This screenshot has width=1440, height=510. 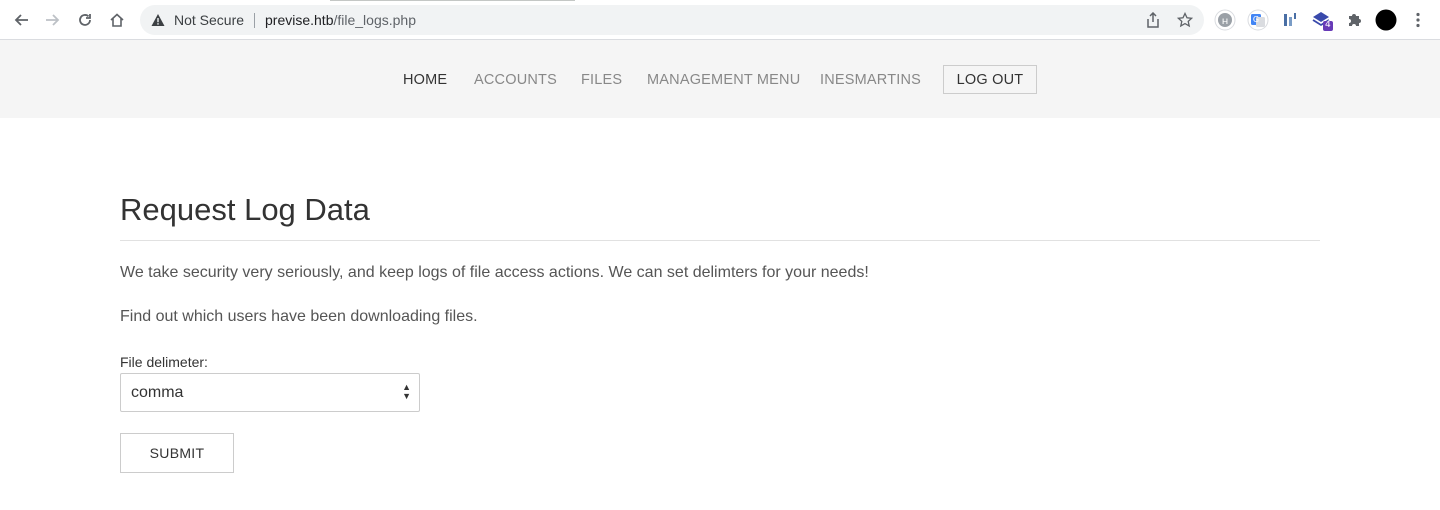 I want to click on url-path: /file_logs.php, so click(x=374, y=20).